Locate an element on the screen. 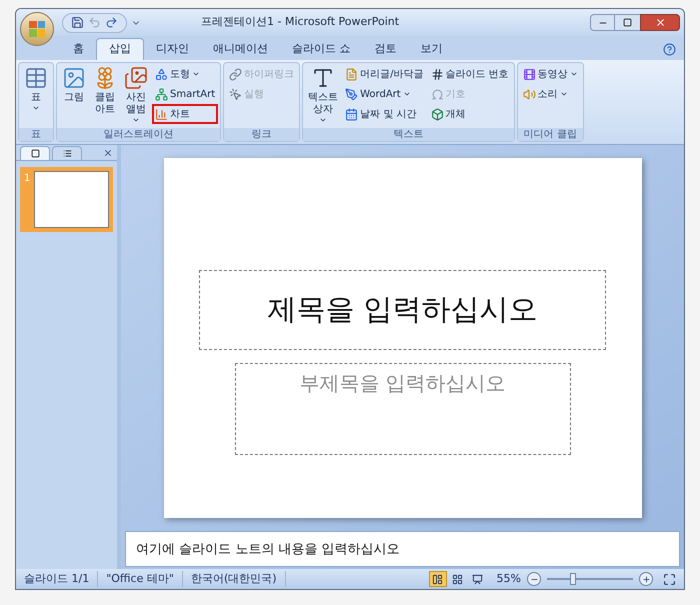  bar-chart-icon is located at coordinates (161, 114).